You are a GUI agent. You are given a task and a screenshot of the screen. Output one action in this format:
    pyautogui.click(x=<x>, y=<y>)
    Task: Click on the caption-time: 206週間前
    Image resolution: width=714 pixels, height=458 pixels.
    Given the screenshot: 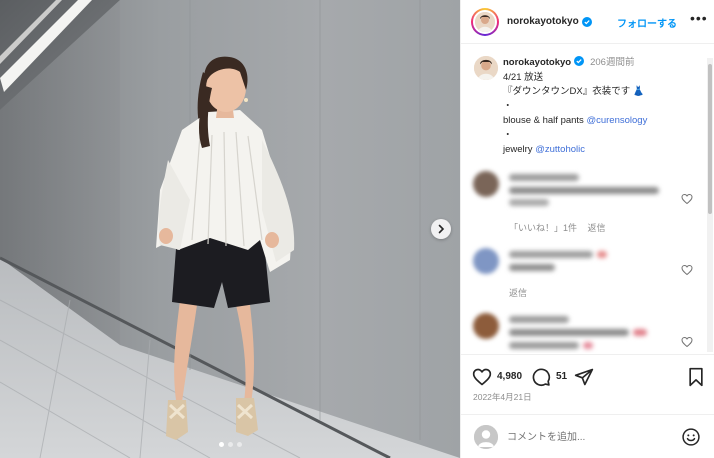 What is the action you would take?
    pyautogui.click(x=612, y=62)
    